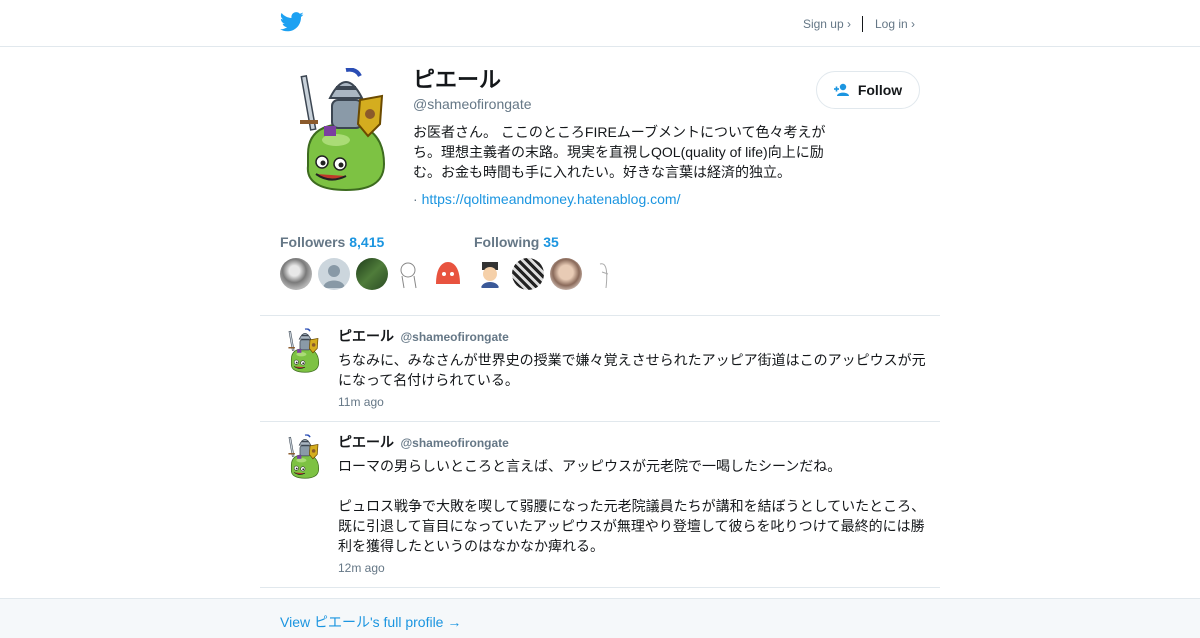 This screenshot has width=1200, height=638. What do you see at coordinates (472, 104) in the screenshot?
I see `profile-handle: @shameofirongate` at bounding box center [472, 104].